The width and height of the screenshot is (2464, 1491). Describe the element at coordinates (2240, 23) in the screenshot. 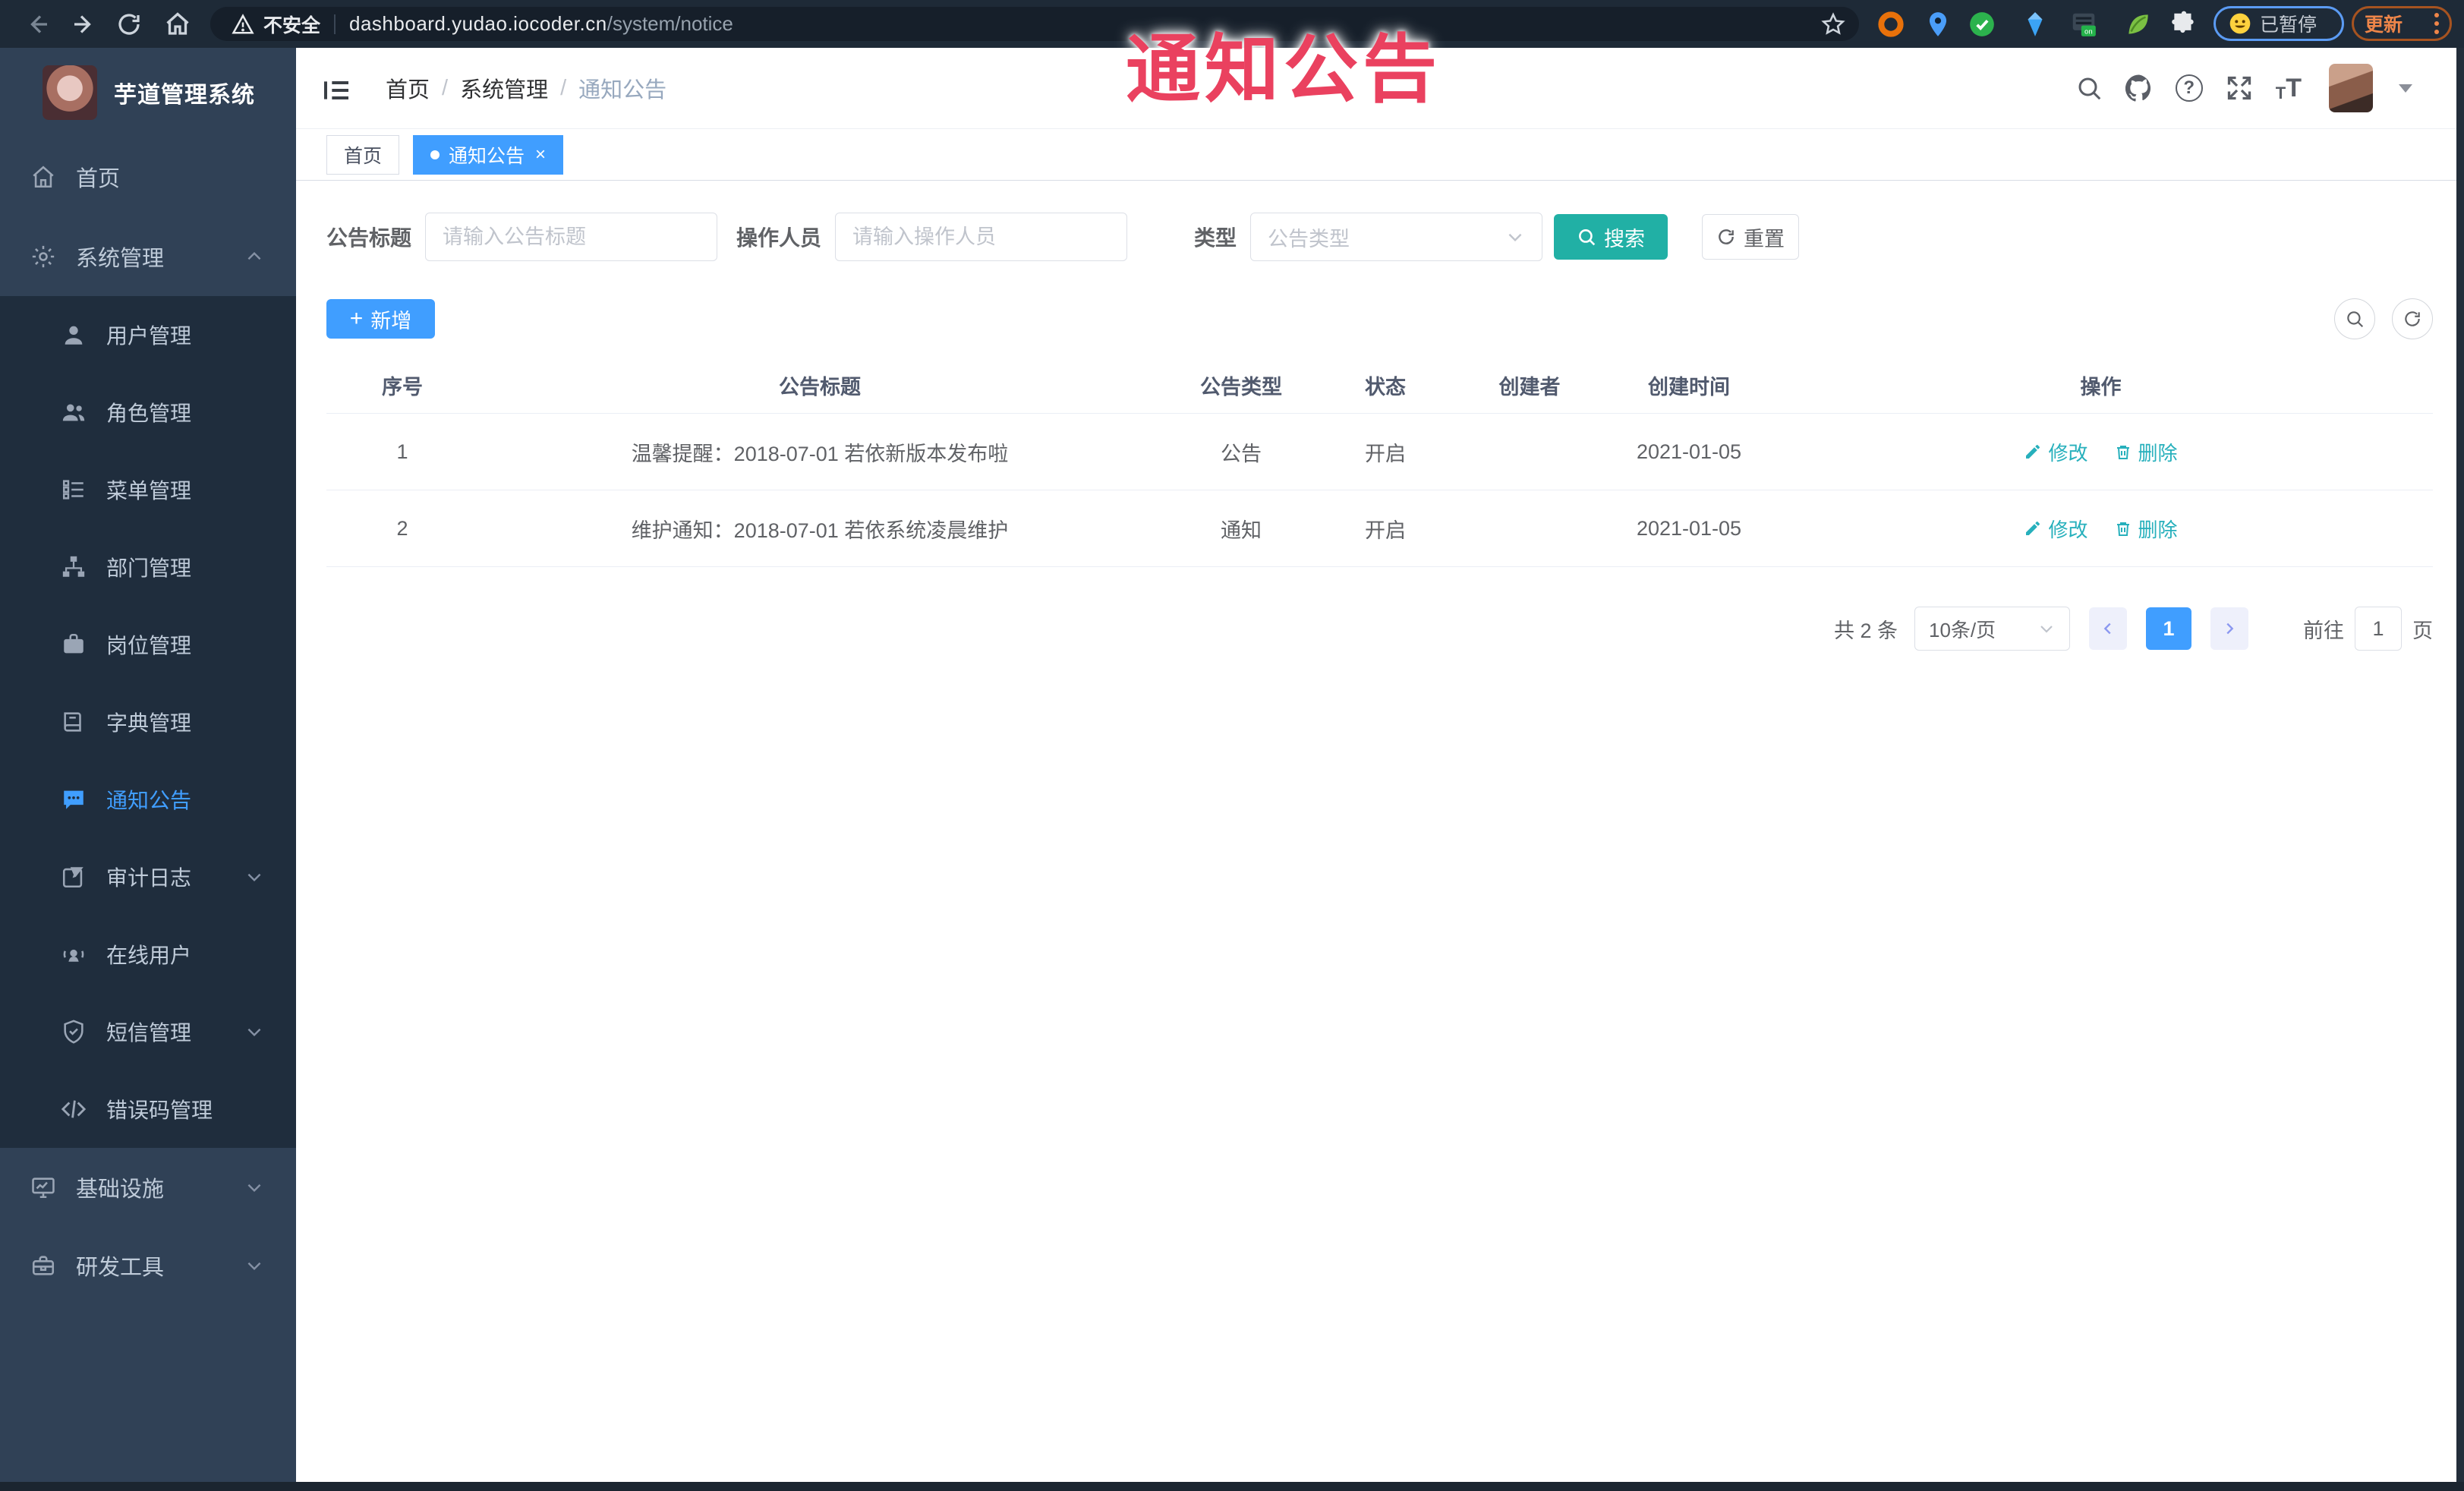

I see `emoji-face-icon` at that location.